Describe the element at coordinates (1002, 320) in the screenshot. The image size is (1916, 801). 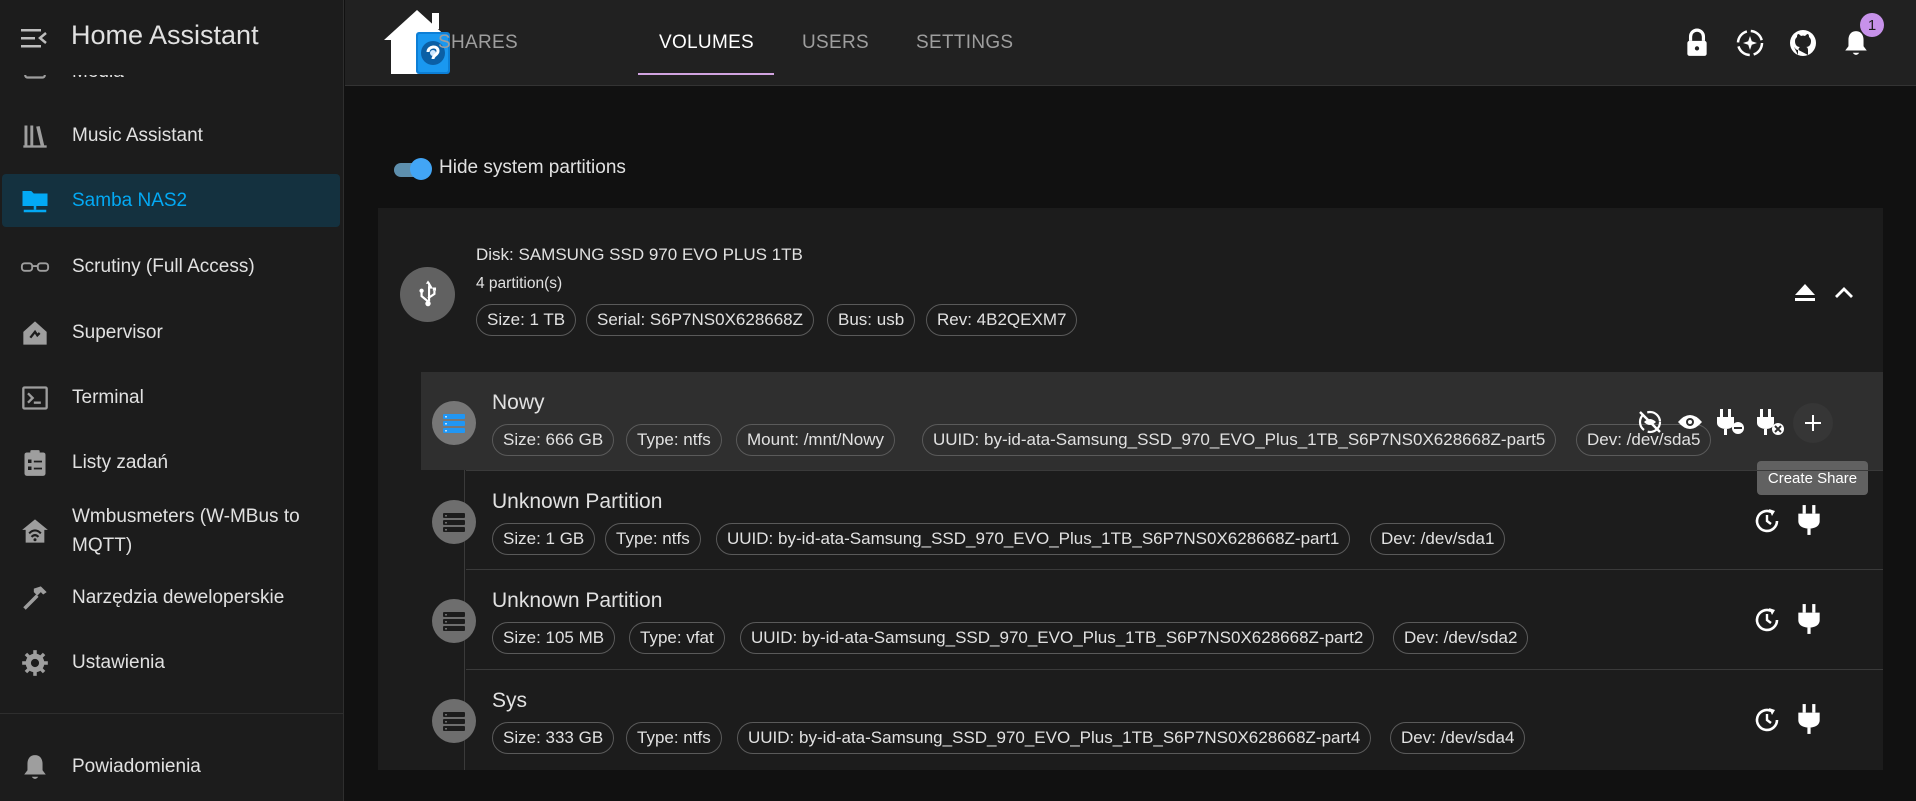
I see `disk-chip-rev: Rev: 4B2QEXM7` at that location.